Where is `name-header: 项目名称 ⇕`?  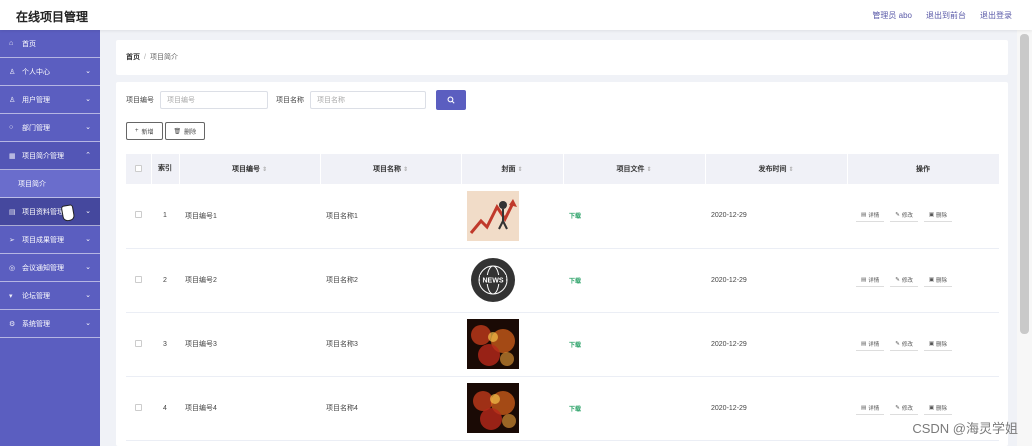 name-header: 项目名称 ⇕ is located at coordinates (391, 169).